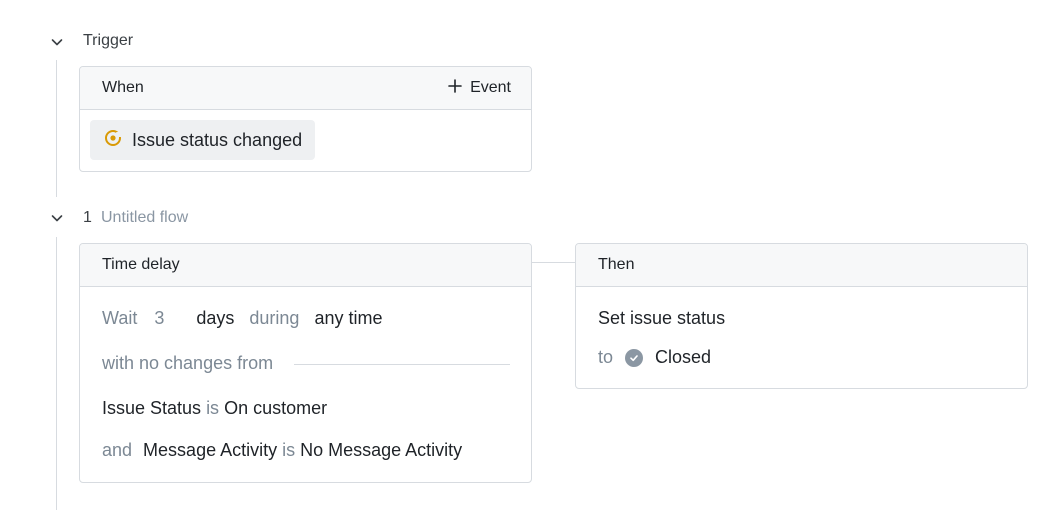 This screenshot has width=1064, height=510. Describe the element at coordinates (305, 119) in the screenshot. I see `when-card: When Event Issue status changed` at that location.